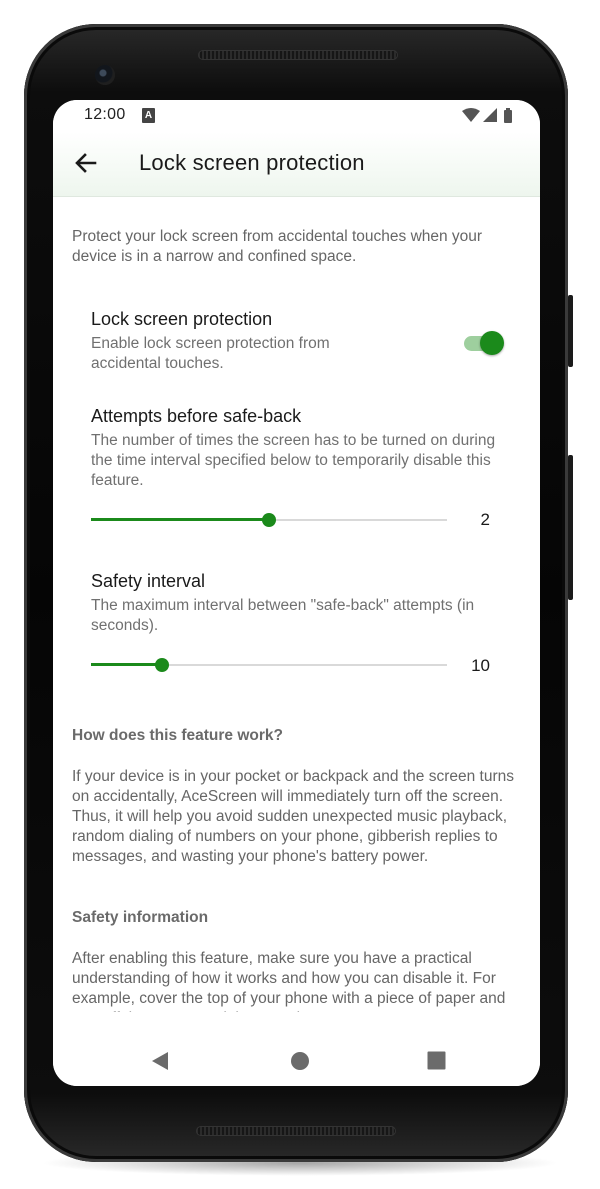  Describe the element at coordinates (148, 115) in the screenshot. I see `notification-app-icon: A` at that location.